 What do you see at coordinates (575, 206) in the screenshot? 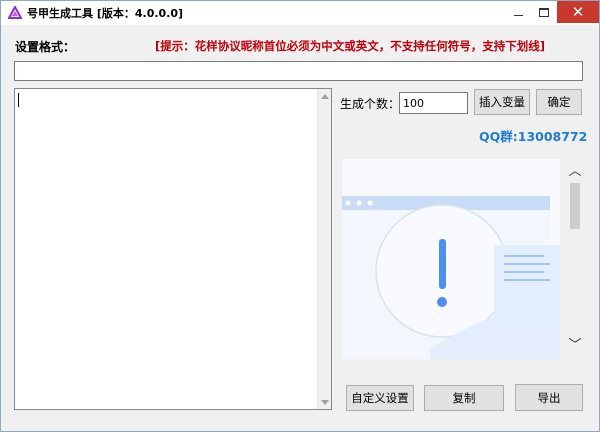
I see `scroll-thumb` at bounding box center [575, 206].